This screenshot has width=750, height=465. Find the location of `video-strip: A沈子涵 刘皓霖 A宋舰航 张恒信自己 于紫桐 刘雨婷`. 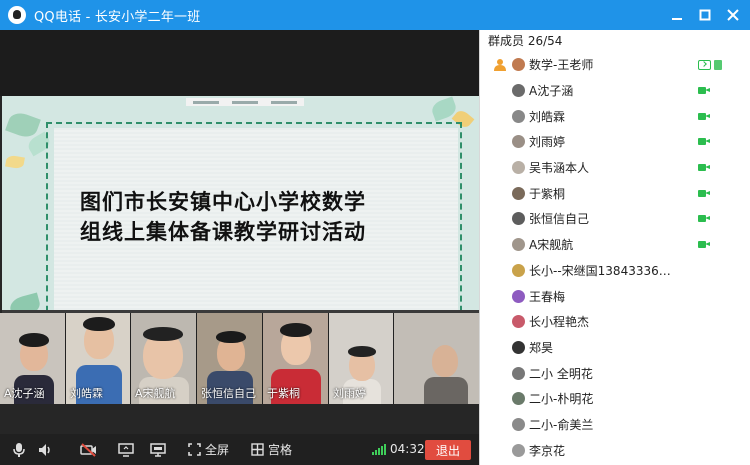

video-strip: A沈子涵 刘皓霖 A宋舰航 张恒信自己 于紫桐 刘雨婷 is located at coordinates (239, 358).